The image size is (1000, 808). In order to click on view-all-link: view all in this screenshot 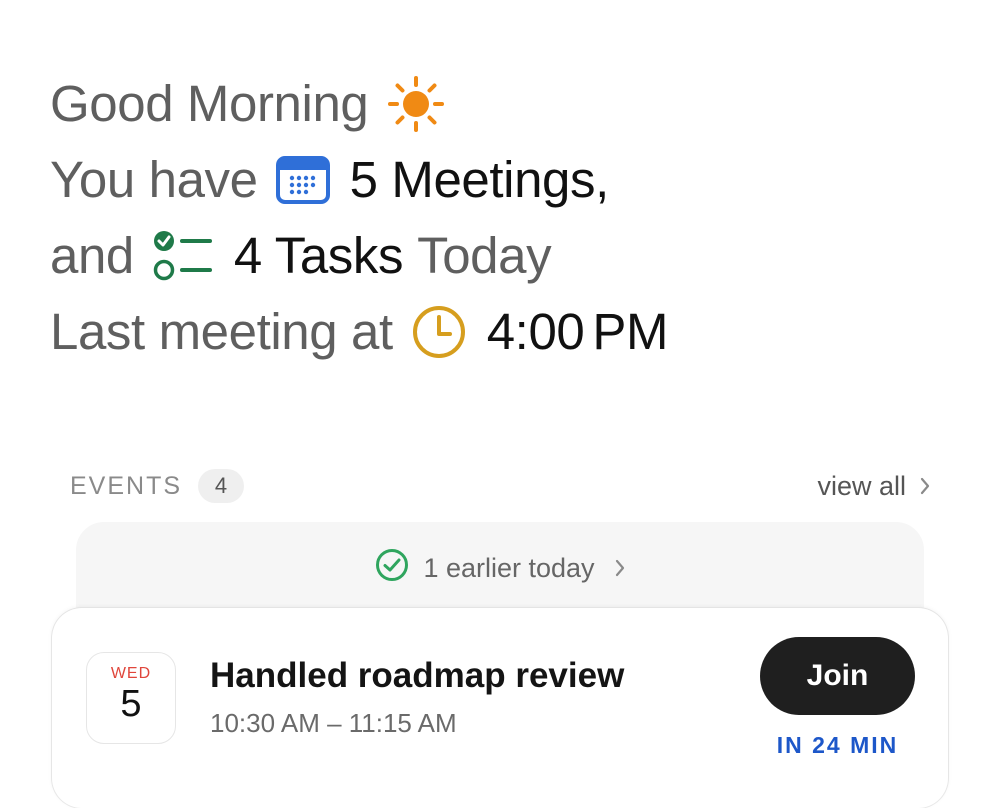, I will do `click(873, 486)`.